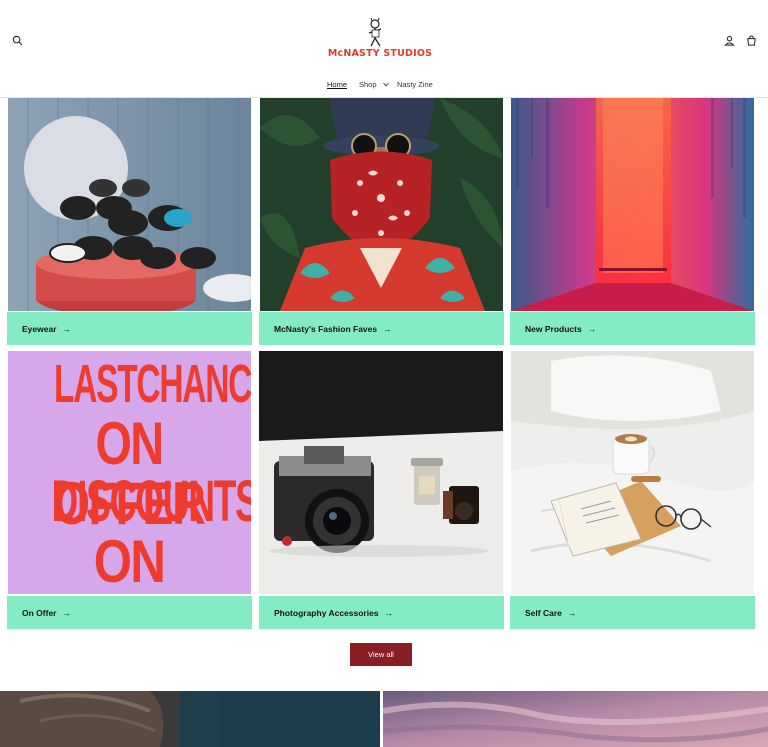  I want to click on eyewear-image, so click(129, 204).